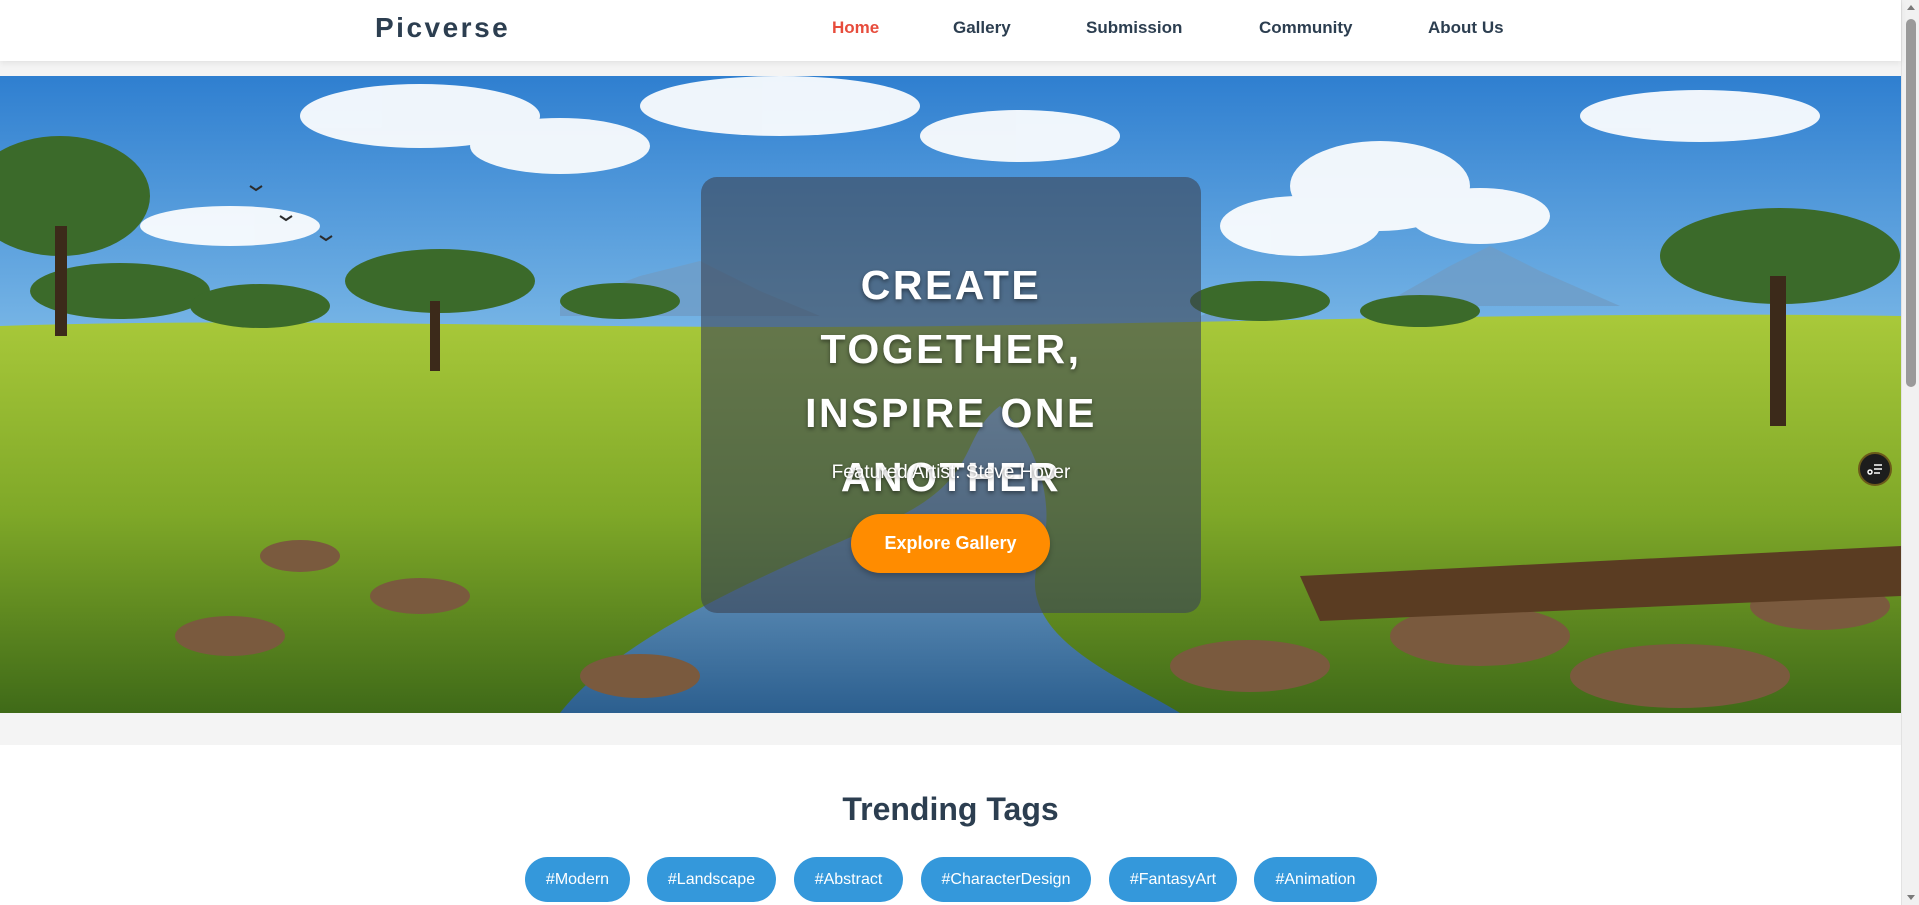  I want to click on scroll-up-arrow-icon, so click(1911, 7).